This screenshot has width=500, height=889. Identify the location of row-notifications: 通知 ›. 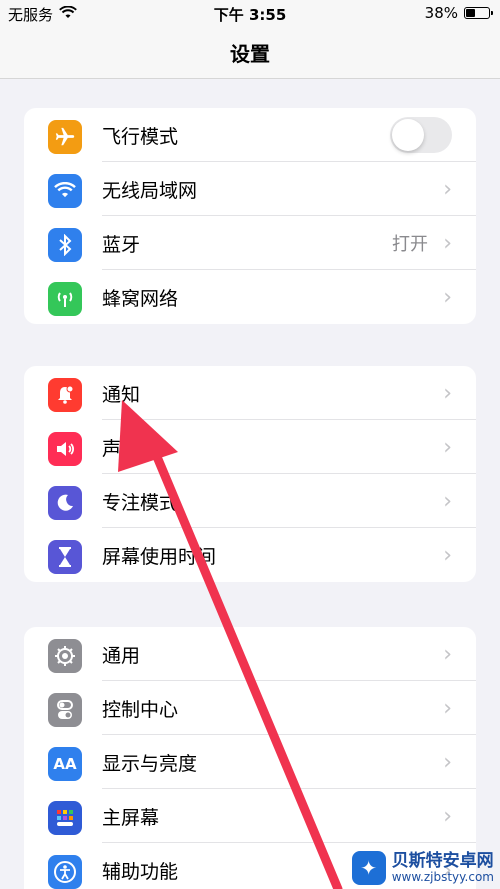
(250, 393).